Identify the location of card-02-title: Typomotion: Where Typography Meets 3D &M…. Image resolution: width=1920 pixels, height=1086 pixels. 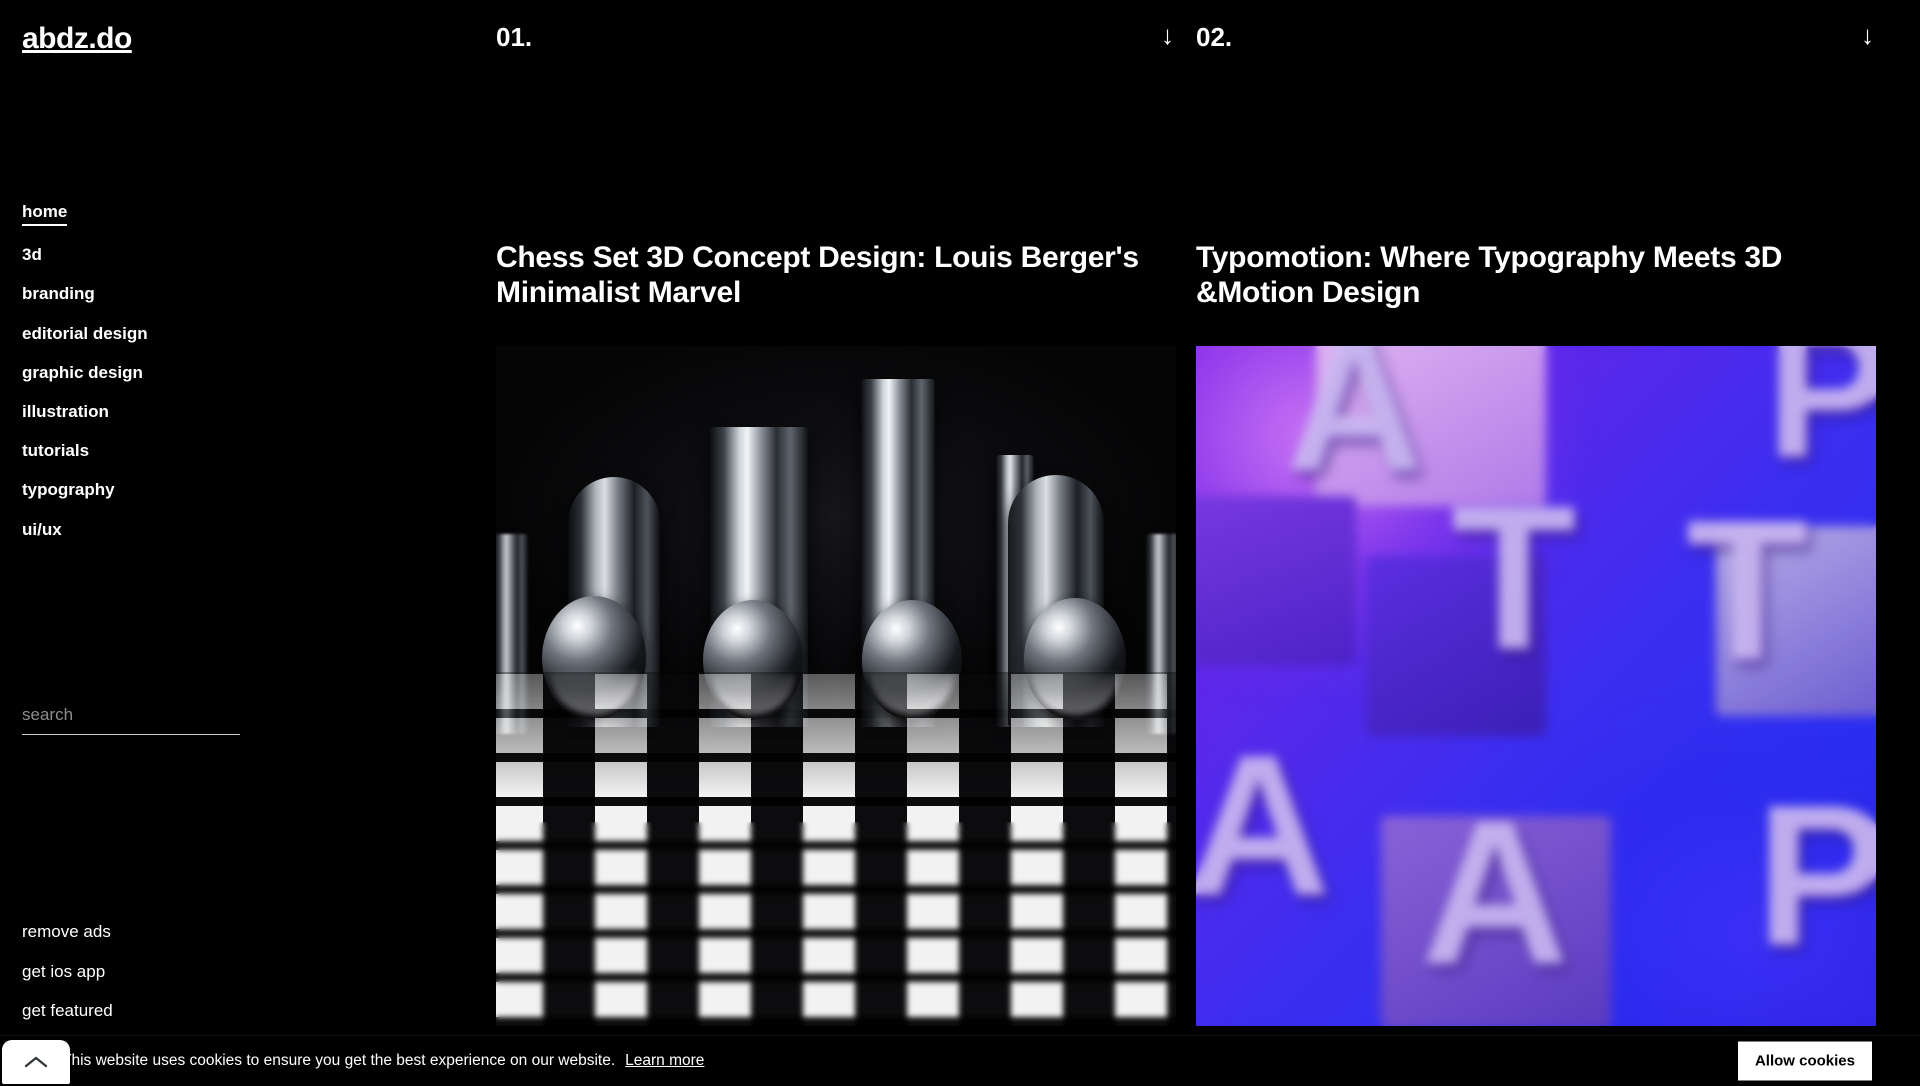
(1536, 275).